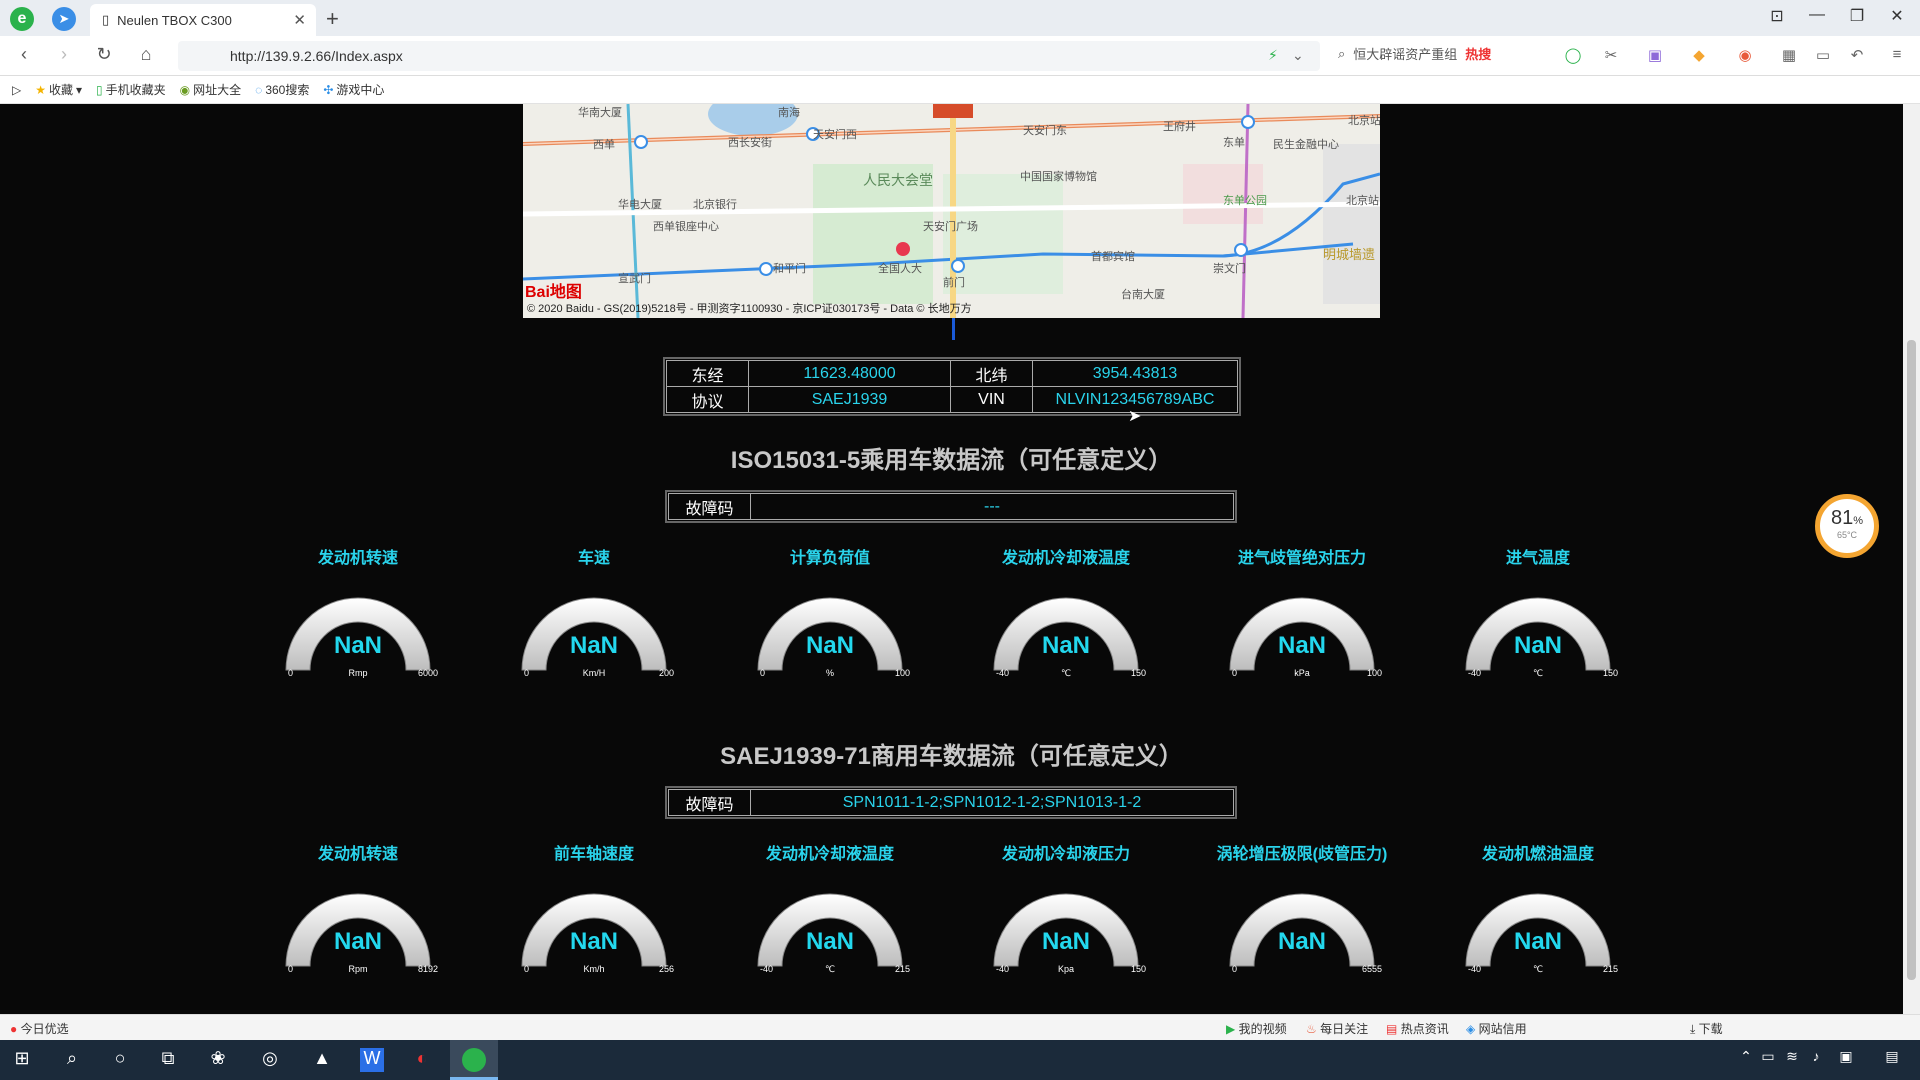 Image resolution: width=1920 pixels, height=1080 pixels. I want to click on close-window-button: ✕, so click(1897, 16).